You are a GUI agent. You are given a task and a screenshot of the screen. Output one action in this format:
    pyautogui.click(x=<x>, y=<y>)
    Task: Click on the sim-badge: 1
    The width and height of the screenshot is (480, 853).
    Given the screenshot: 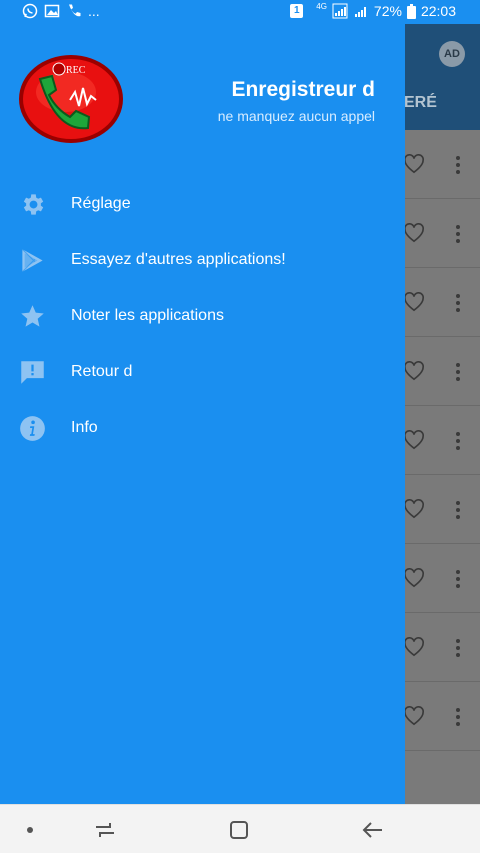 What is the action you would take?
    pyautogui.click(x=297, y=11)
    